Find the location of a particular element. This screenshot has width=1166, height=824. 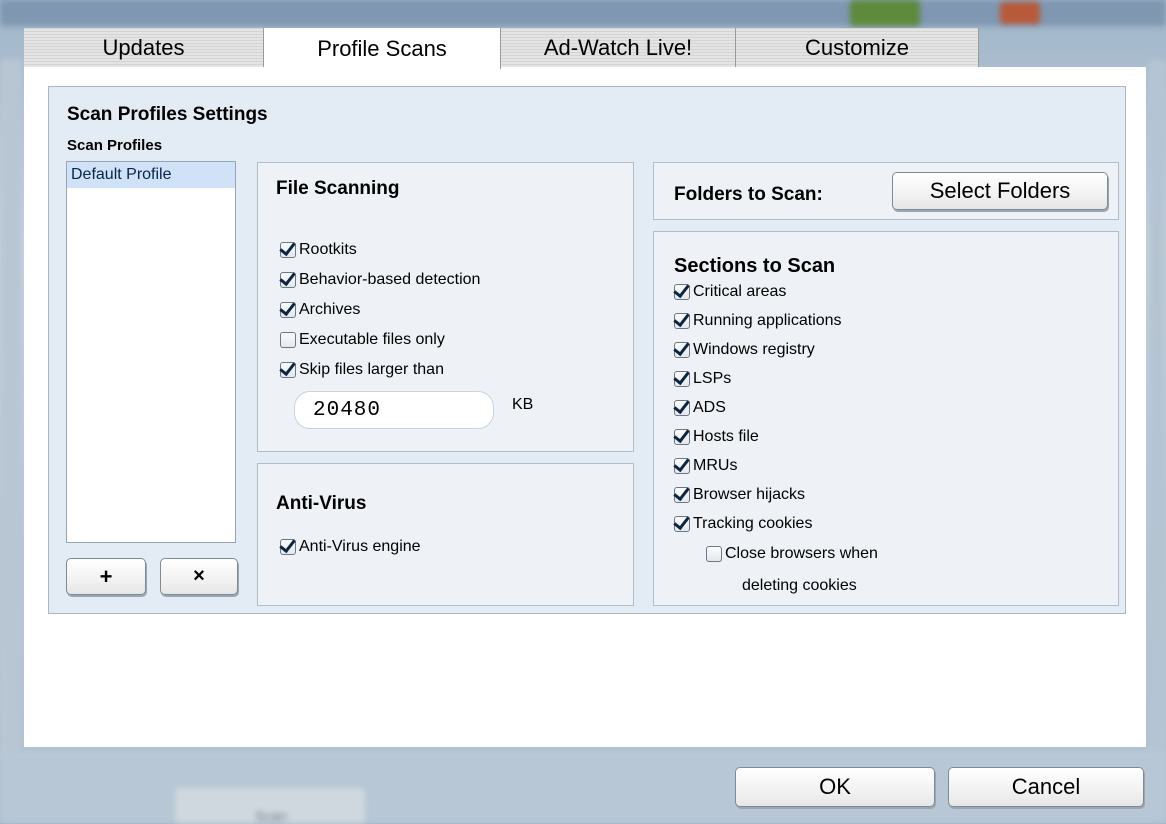

rootkits-option: Rootkits is located at coordinates (318, 250).